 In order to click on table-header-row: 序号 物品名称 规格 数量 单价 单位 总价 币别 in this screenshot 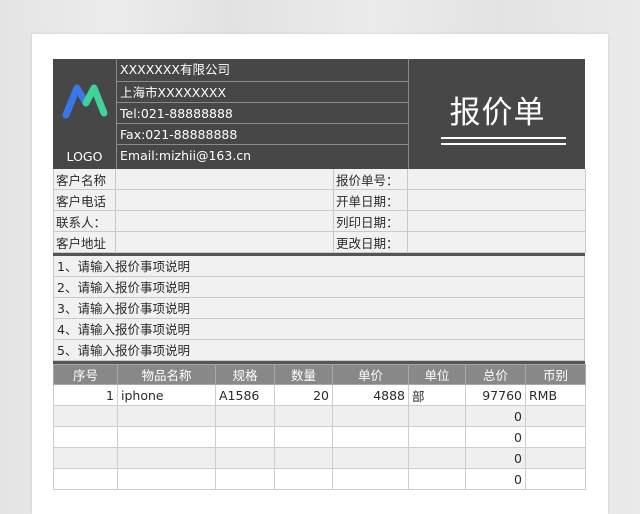, I will do `click(319, 374)`.